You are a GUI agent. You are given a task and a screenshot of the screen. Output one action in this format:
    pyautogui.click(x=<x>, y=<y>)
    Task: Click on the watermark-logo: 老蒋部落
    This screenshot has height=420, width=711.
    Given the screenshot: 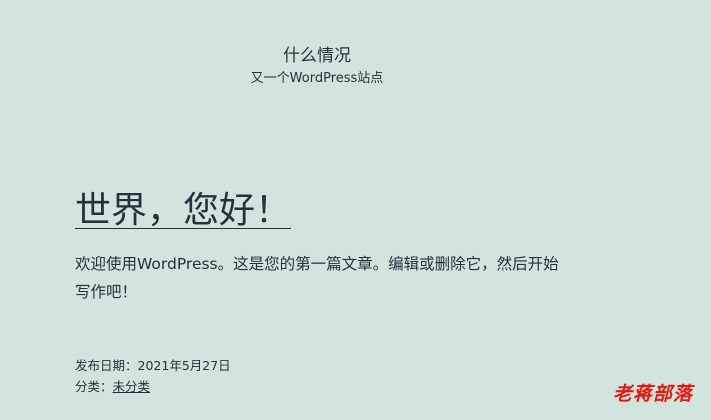 What is the action you would take?
    pyautogui.click(x=652, y=394)
    